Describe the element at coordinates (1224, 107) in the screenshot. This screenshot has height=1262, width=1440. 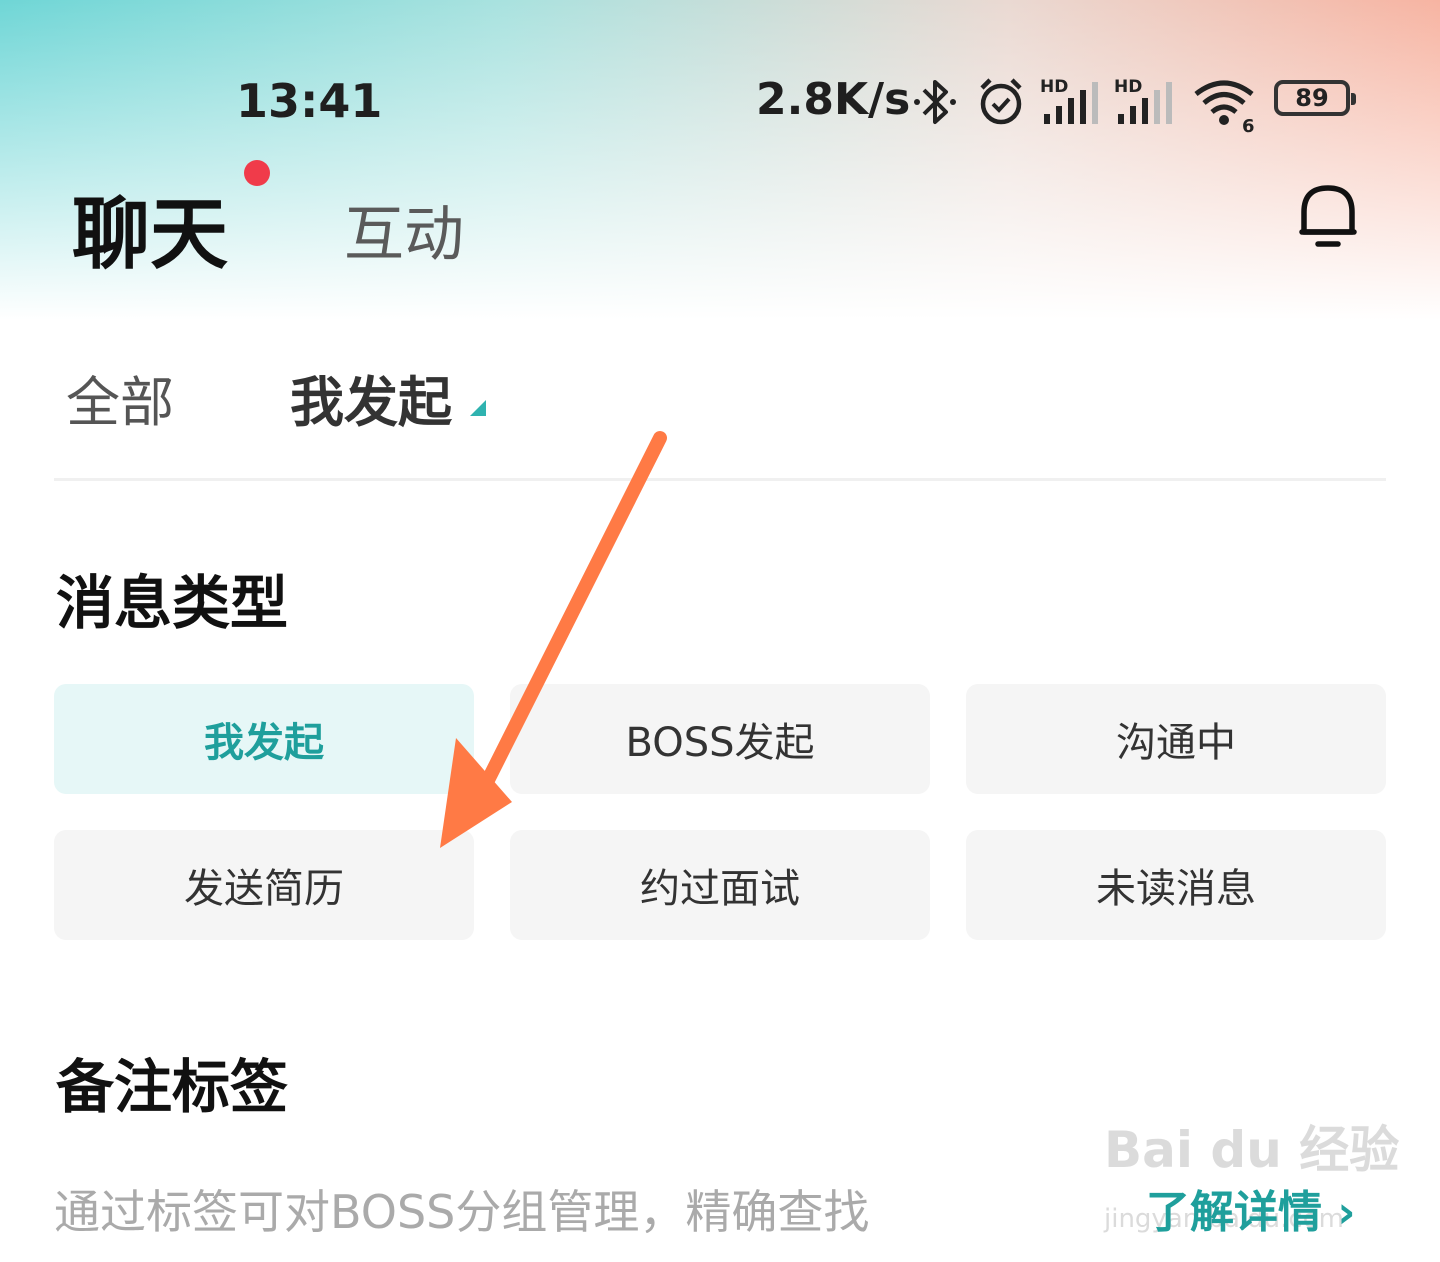
I see `wifi-icon: 6` at that location.